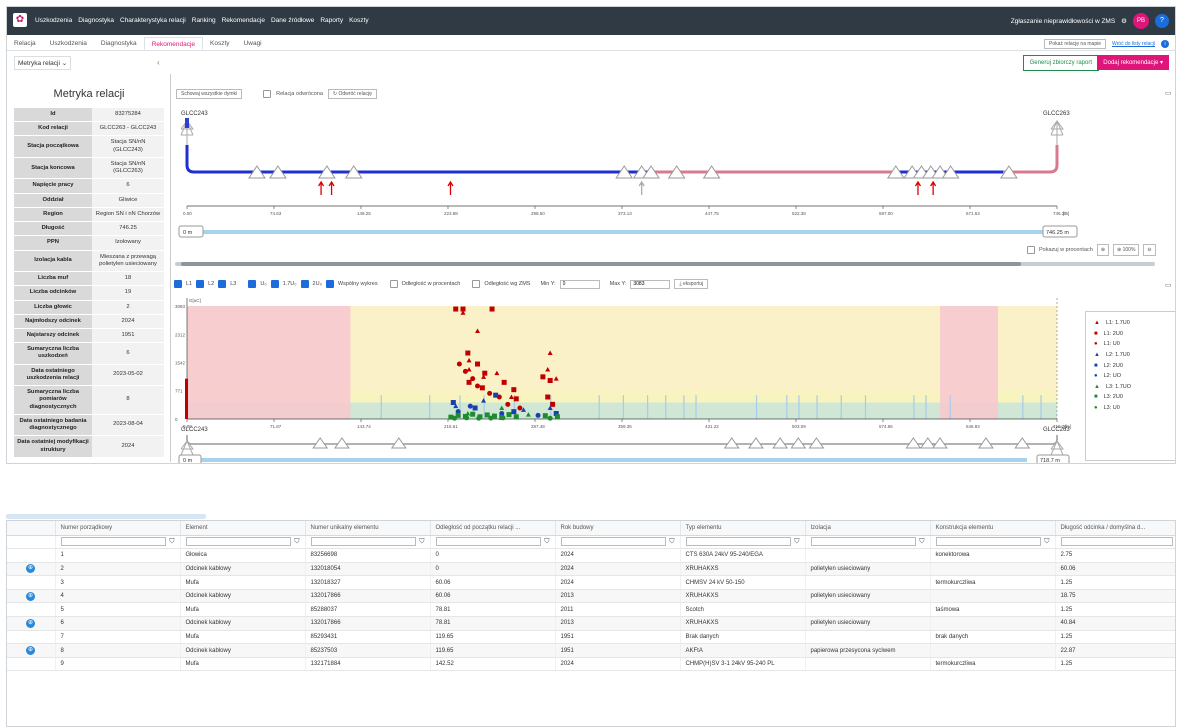  I want to click on x-tick-label: 646.83, so click(973, 426).